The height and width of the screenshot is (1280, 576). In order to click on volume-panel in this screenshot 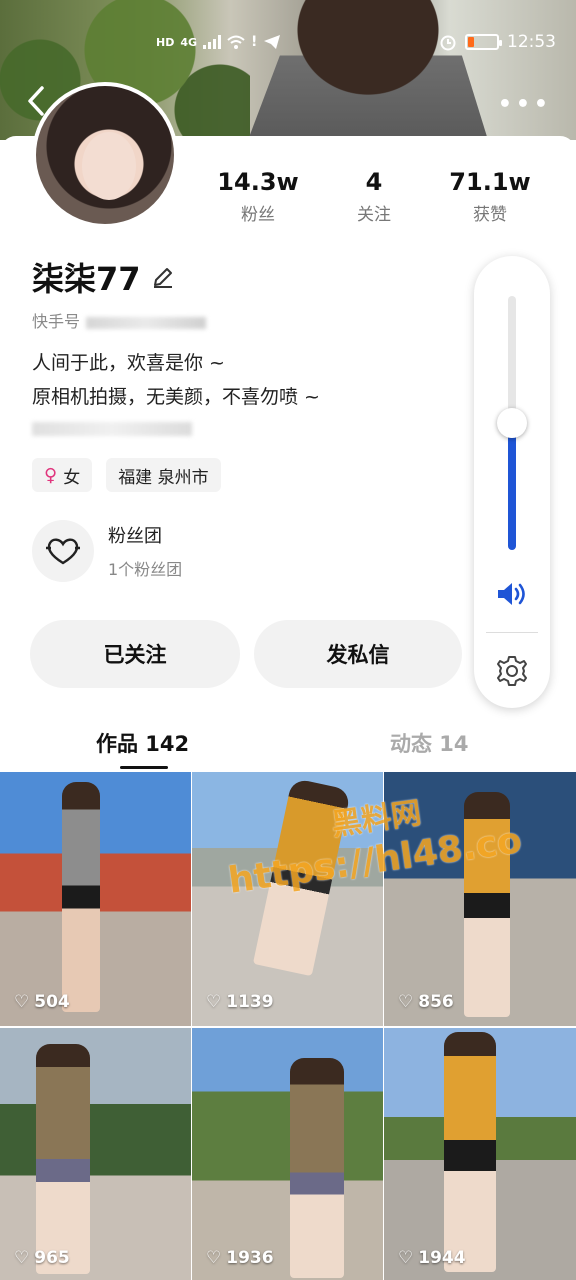, I will do `click(512, 482)`.